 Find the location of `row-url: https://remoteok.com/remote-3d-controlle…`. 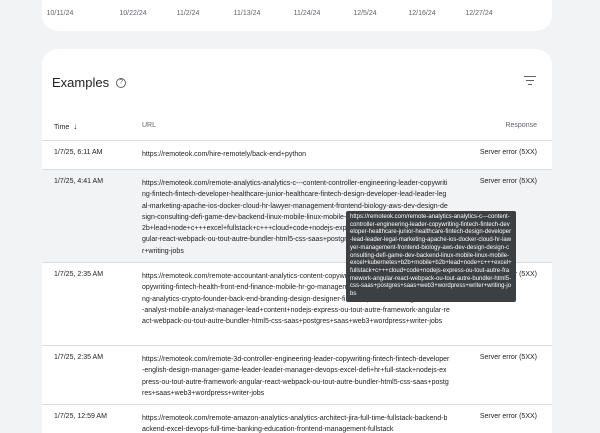

row-url: https://remoteok.com/remote-3d-controlle… is located at coordinates (296, 376).